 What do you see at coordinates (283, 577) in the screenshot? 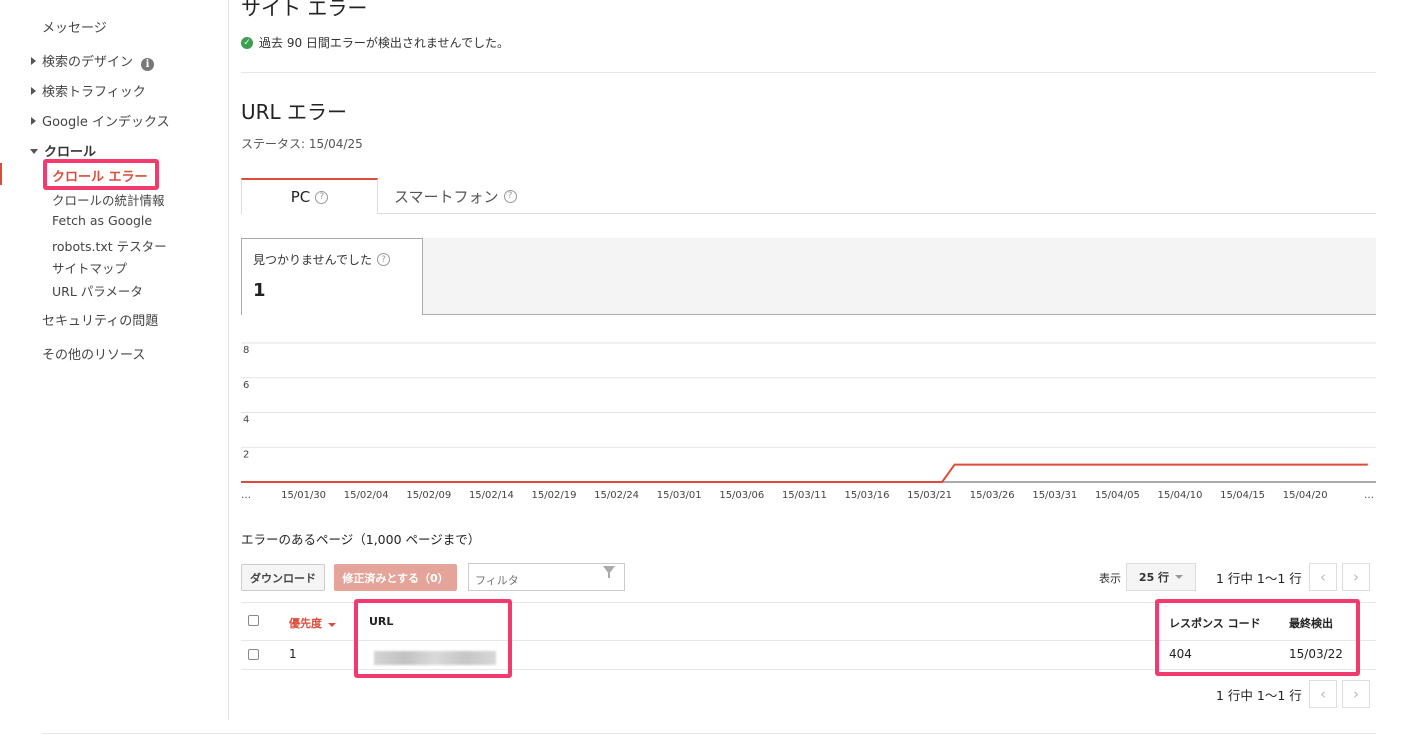
I see `download-button: ダウンロード` at bounding box center [283, 577].